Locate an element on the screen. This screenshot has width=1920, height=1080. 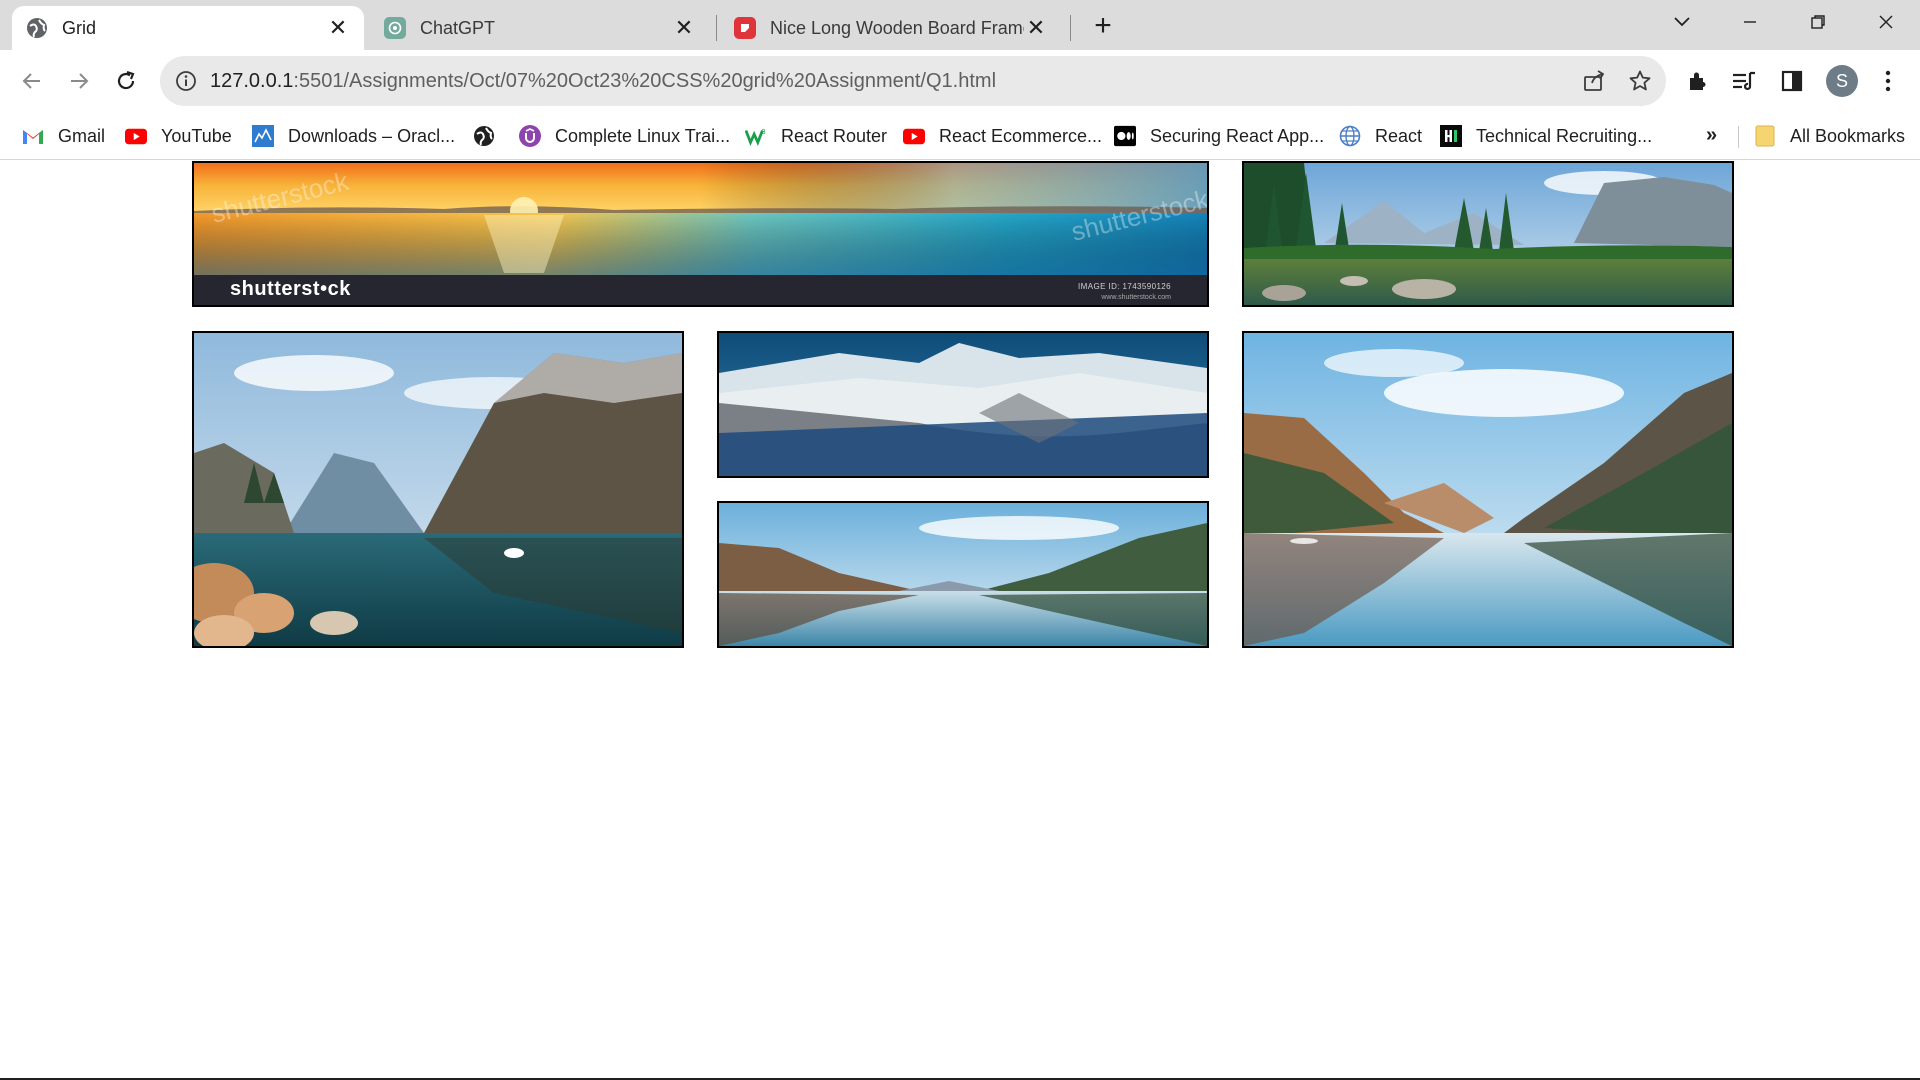
profile-avatar: S is located at coordinates (1842, 81).